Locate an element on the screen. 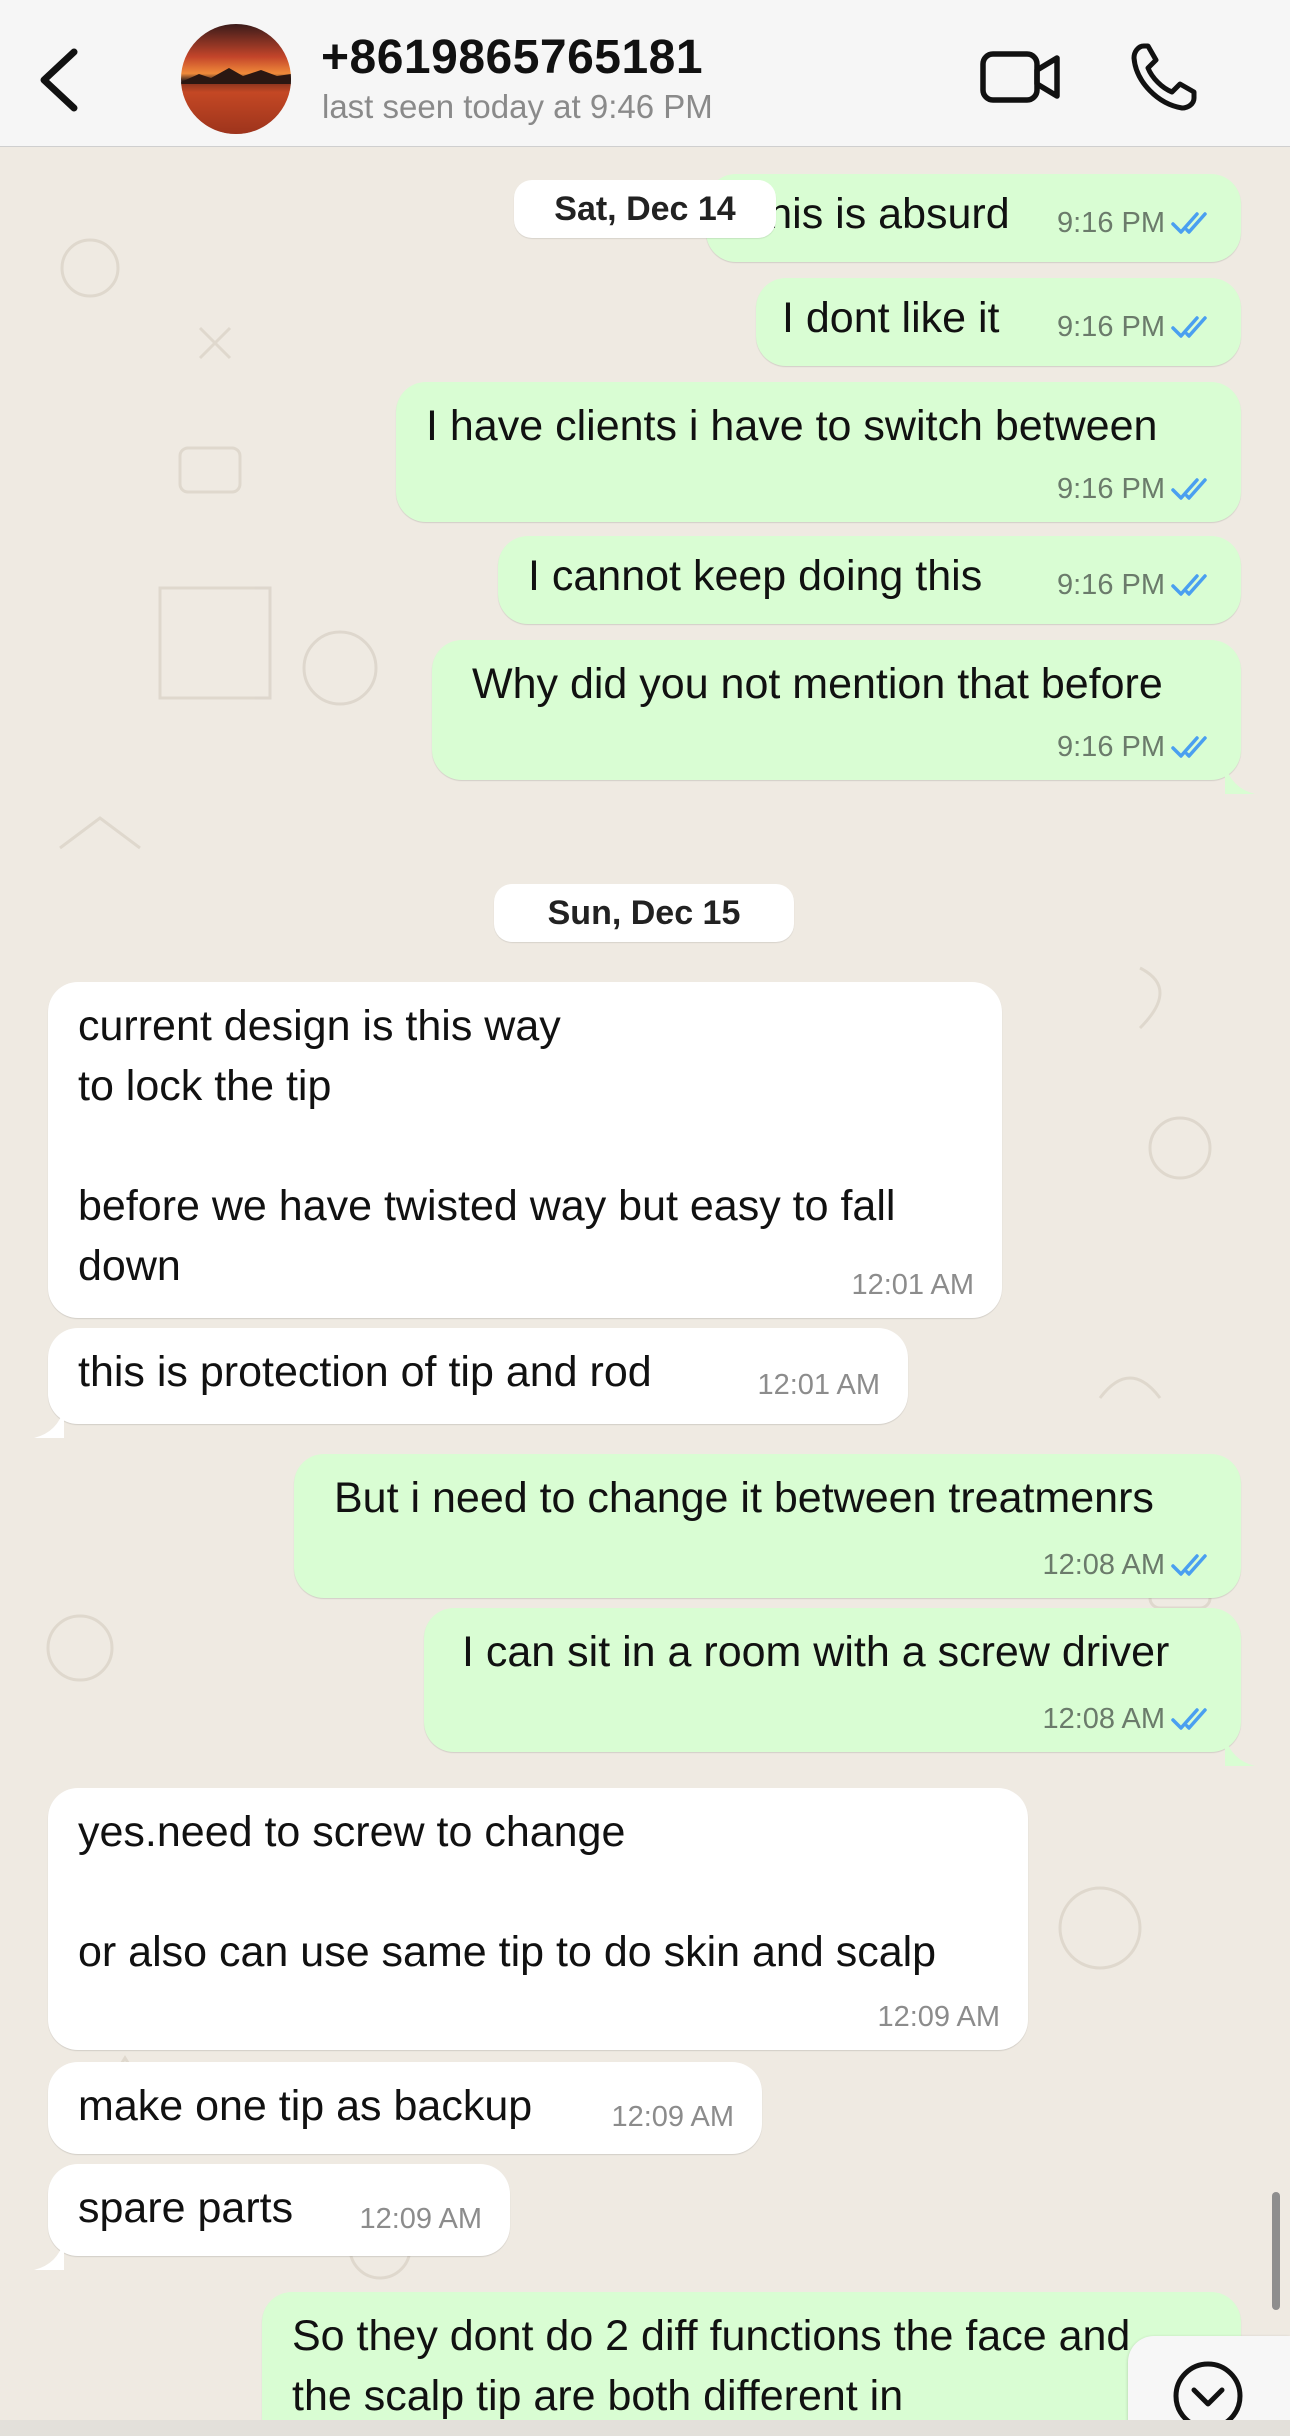 The width and height of the screenshot is (1290, 2436). video-call-button is located at coordinates (1021, 77).